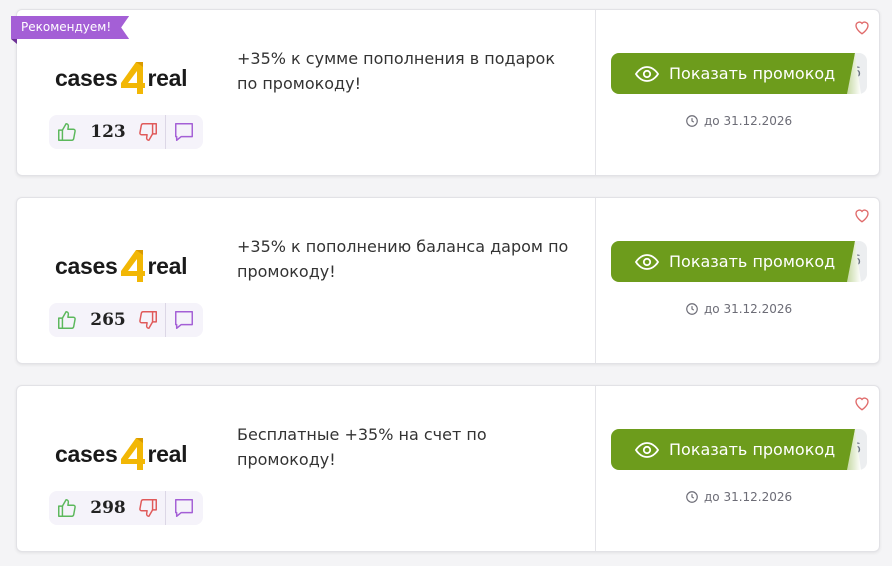  I want to click on vote-count: 298, so click(108, 508).